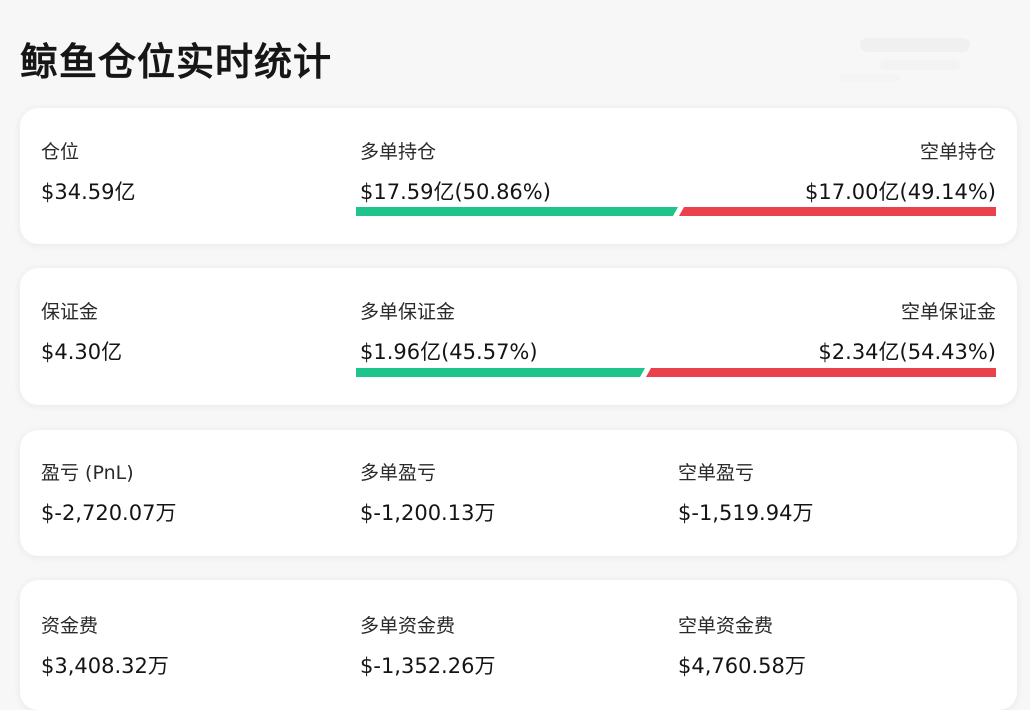 The image size is (1030, 710). Describe the element at coordinates (746, 513) in the screenshot. I see `short-pnl-value: $-1,519.94万` at that location.